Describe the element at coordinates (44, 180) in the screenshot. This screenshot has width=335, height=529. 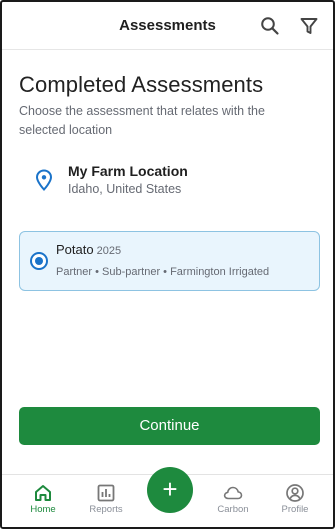
I see `map-pin-icon` at that location.